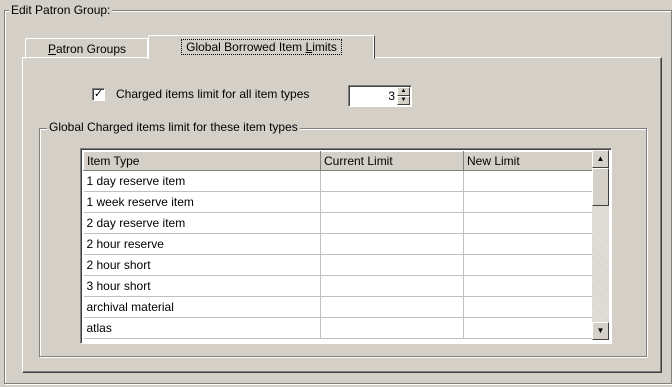 The image size is (672, 387). I want to click on column-header-item-type: Item Type, so click(202, 161).